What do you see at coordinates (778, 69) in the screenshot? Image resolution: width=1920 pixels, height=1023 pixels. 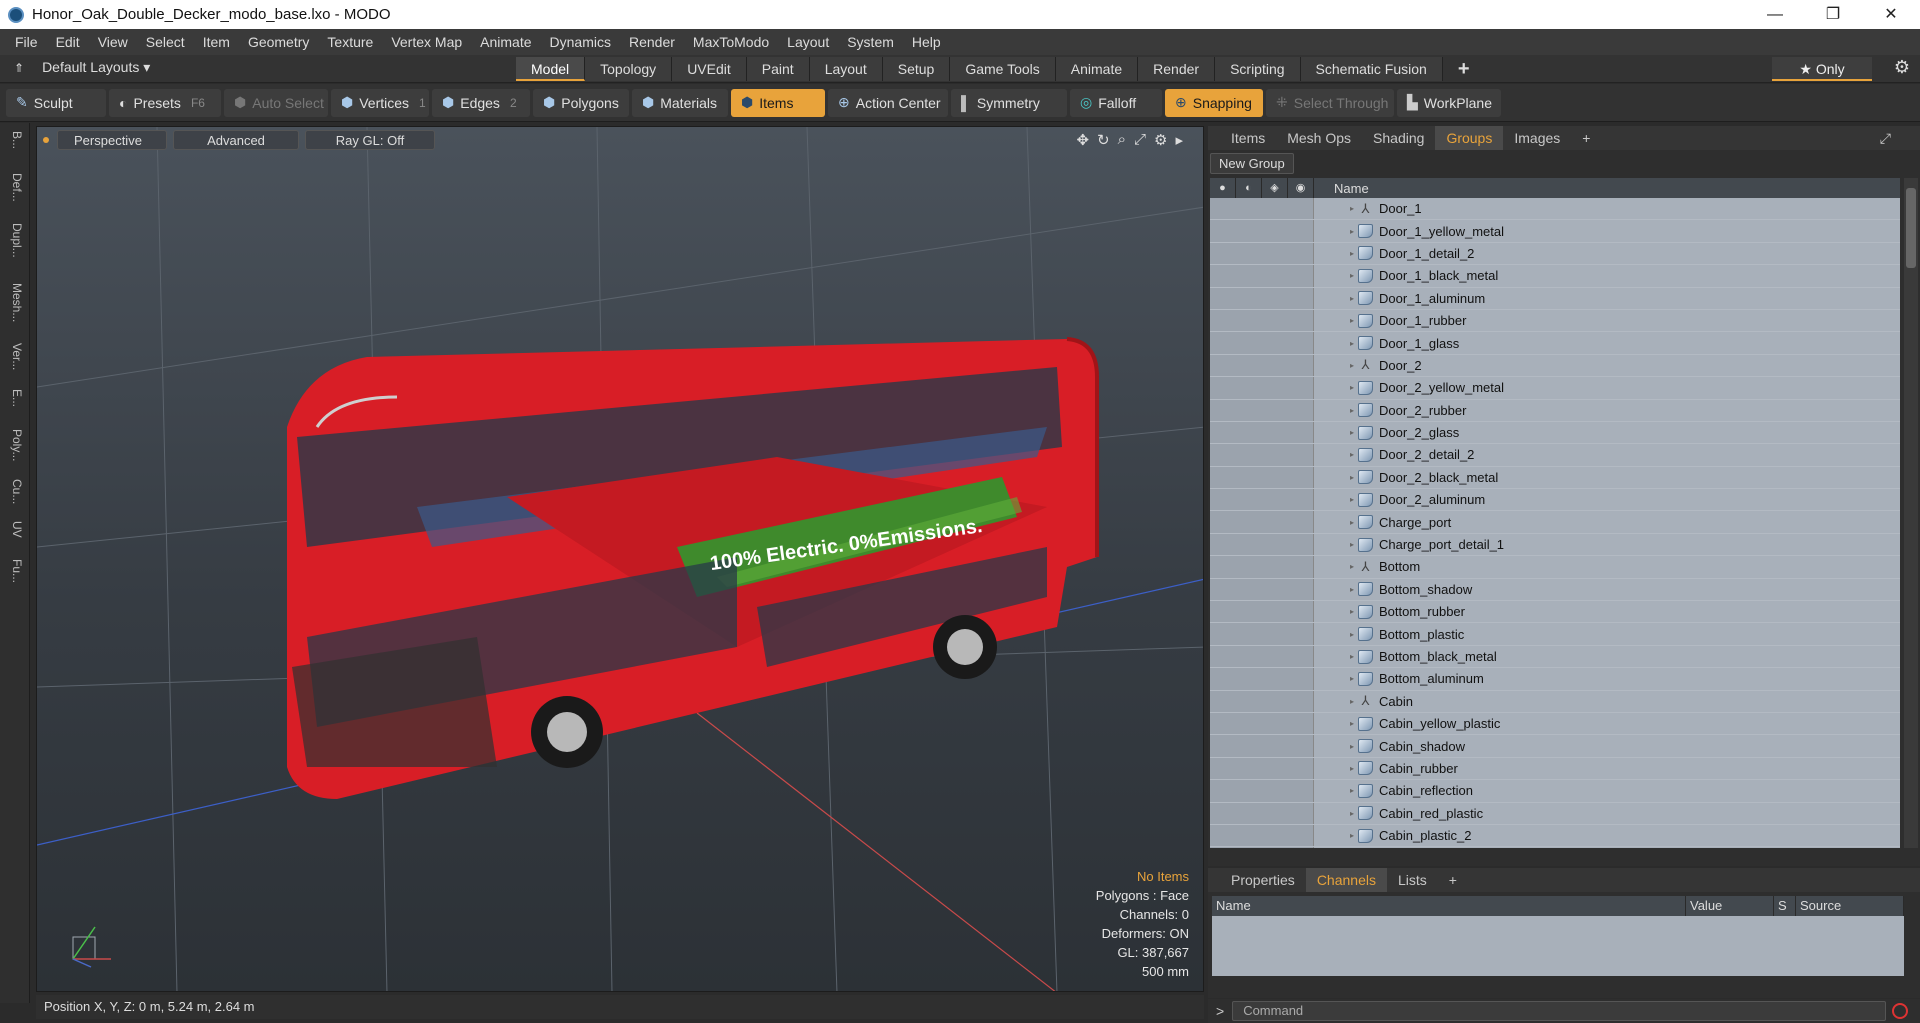 I see `tab-paint: Paint` at bounding box center [778, 69].